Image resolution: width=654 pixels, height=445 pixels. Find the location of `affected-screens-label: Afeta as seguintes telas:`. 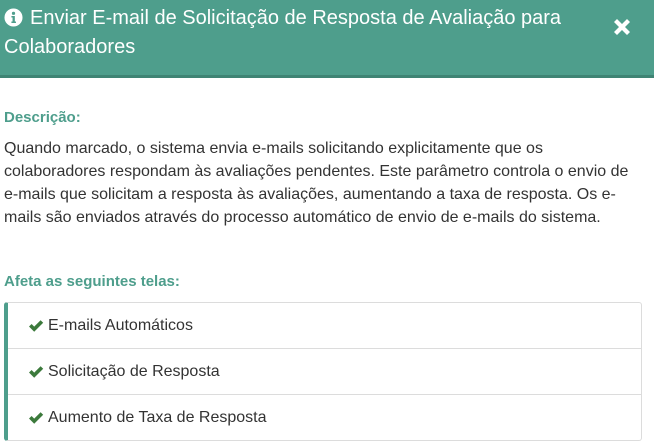

affected-screens-label: Afeta as seguintes telas: is located at coordinates (92, 281).